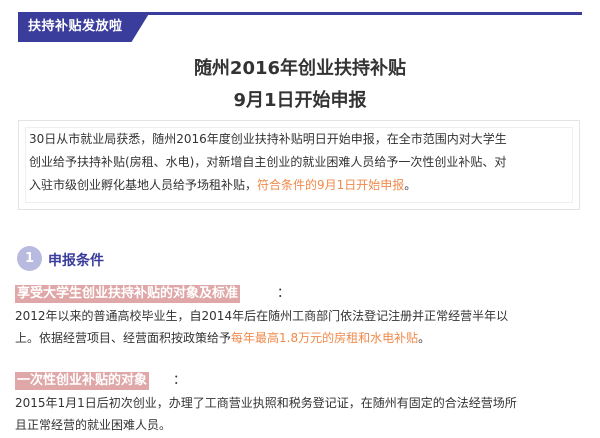  Describe the element at coordinates (82, 381) in the screenshot. I see `block2-heading: 一次性创业补贴的对象` at that location.